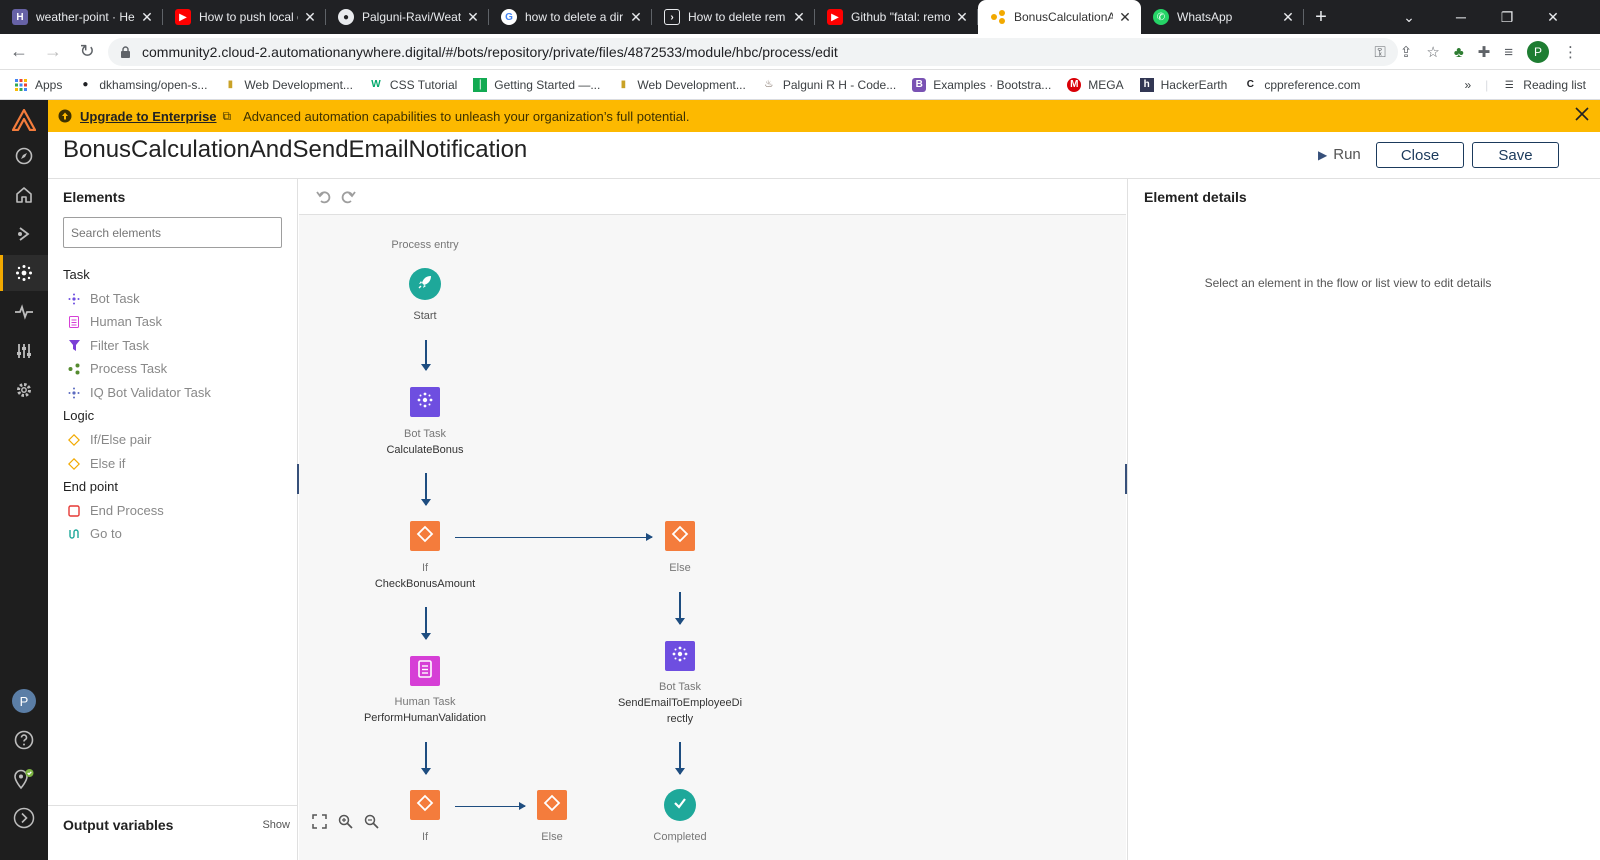 This screenshot has height=860, width=1600. What do you see at coordinates (115, 321) in the screenshot?
I see `element-human-task: Human Task` at bounding box center [115, 321].